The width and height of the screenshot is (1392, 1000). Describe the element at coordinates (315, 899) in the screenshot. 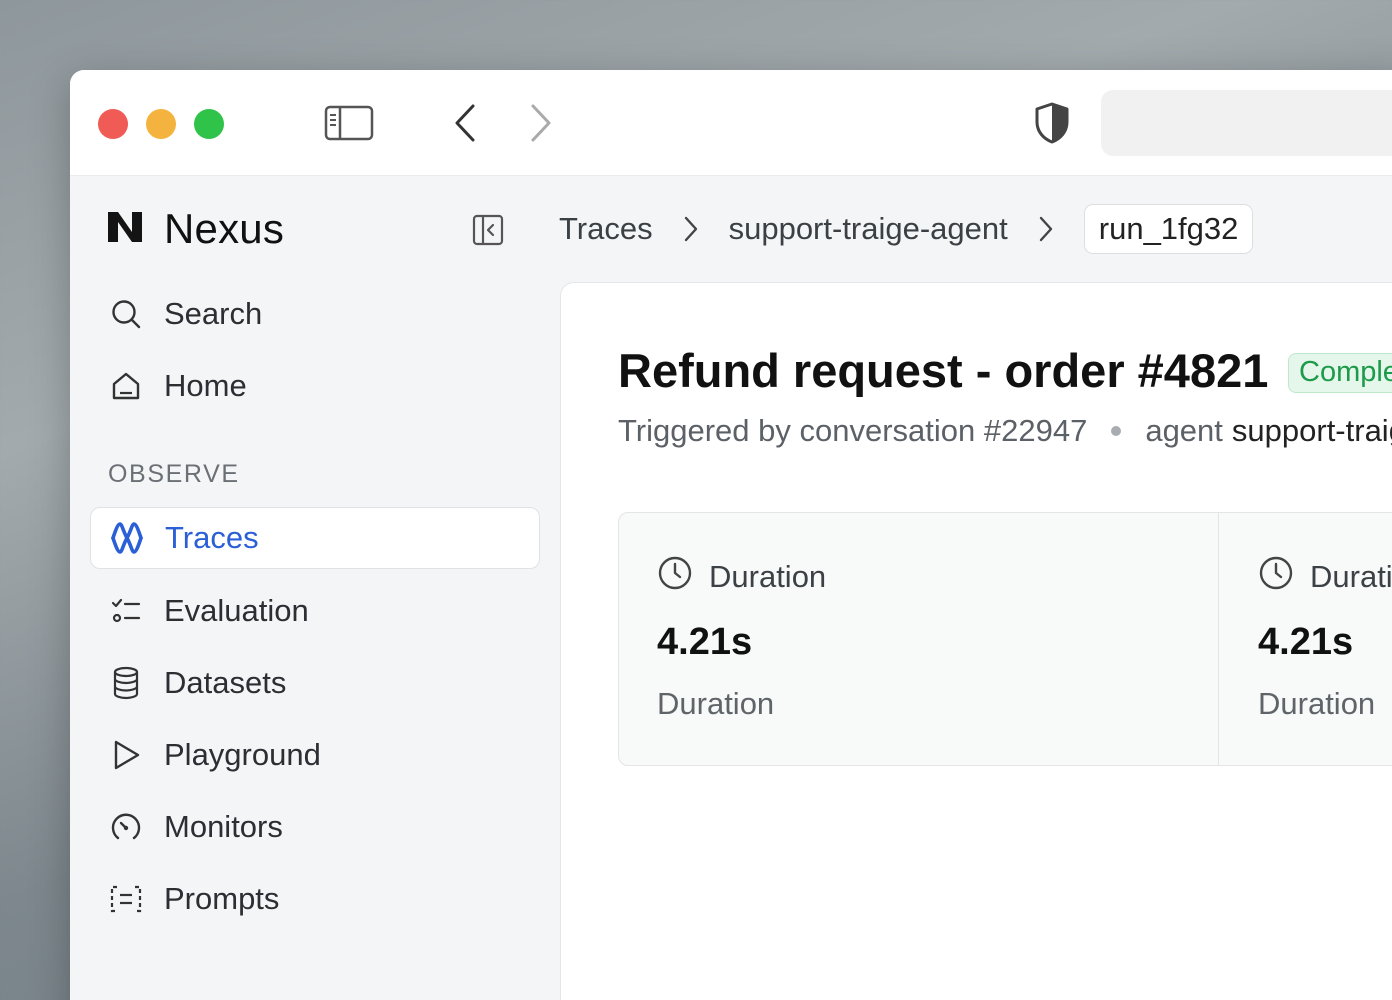

I see `sidebar-item-prompts: Prompts` at that location.